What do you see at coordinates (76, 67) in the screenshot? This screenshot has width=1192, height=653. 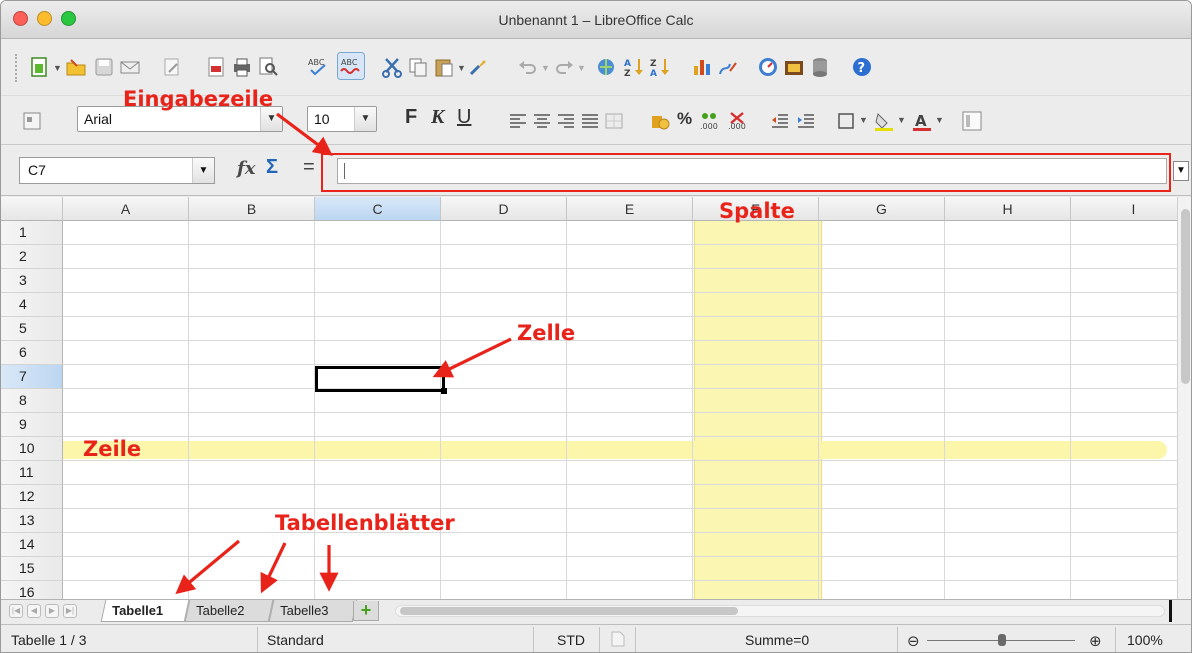 I see `open-folder-icon` at bounding box center [76, 67].